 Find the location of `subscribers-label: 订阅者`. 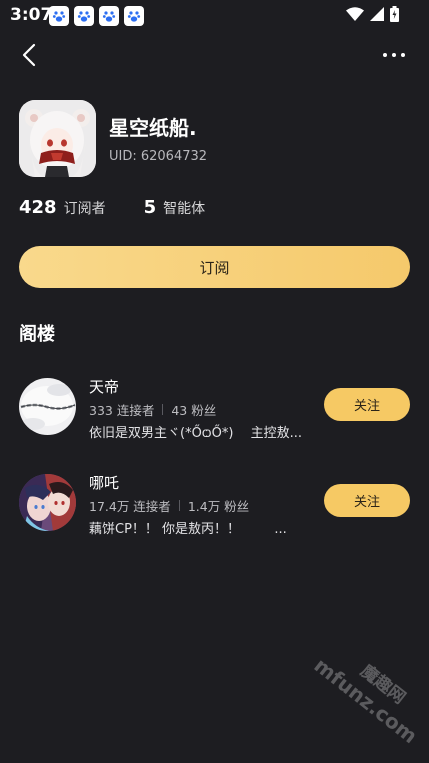

subscribers-label: 订阅者 is located at coordinates (84, 209).